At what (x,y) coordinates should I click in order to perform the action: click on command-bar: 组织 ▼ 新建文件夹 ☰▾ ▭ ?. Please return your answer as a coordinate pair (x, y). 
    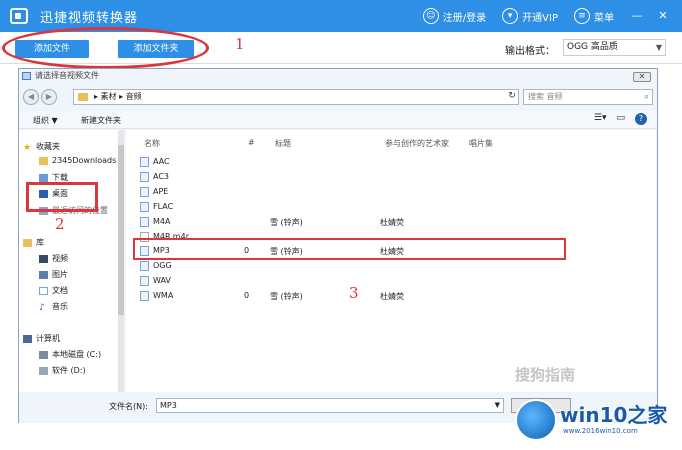
    Looking at the image, I should click on (338, 120).